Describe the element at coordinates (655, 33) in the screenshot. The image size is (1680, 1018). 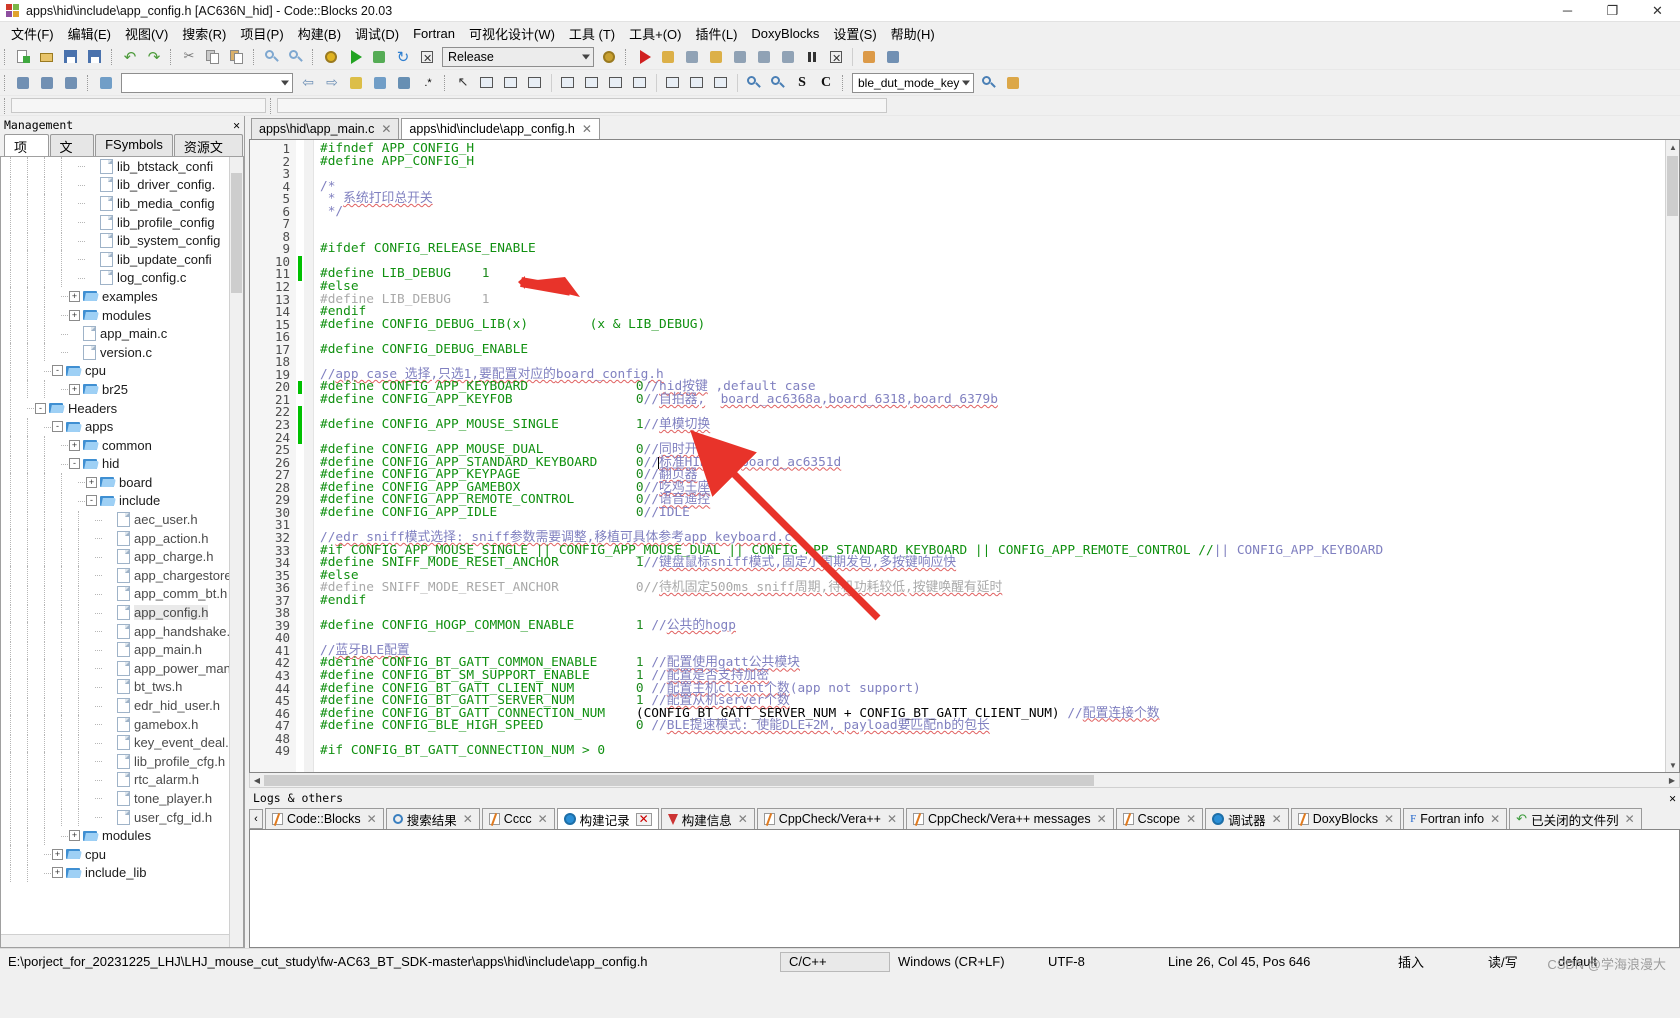
I see `menu-tools-plus: 工具+(O)` at that location.